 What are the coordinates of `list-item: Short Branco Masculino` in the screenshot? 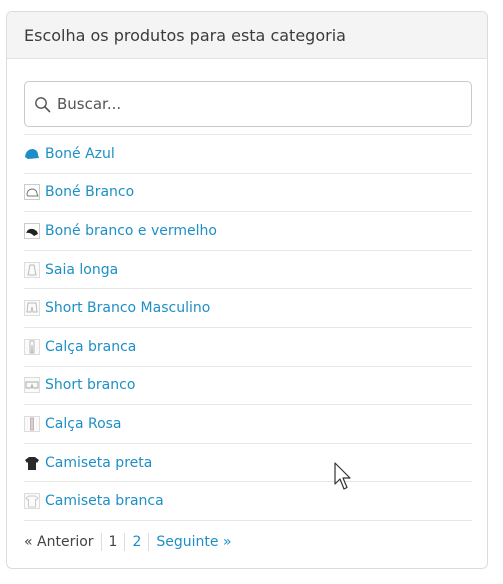 It's located at (248, 308).